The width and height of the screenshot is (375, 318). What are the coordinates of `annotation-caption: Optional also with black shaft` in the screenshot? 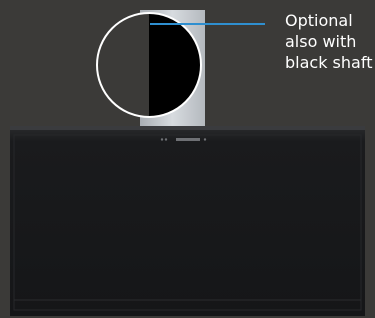 It's located at (330, 41).